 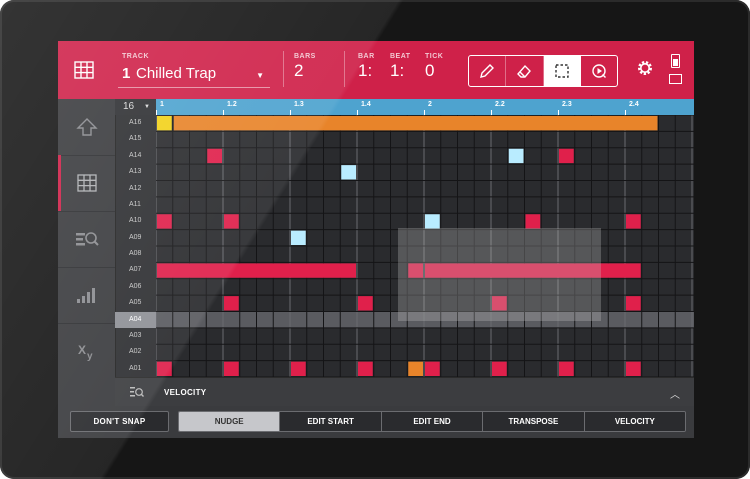 I want to click on quantize-selector: 16 ▼, so click(x=135, y=107).